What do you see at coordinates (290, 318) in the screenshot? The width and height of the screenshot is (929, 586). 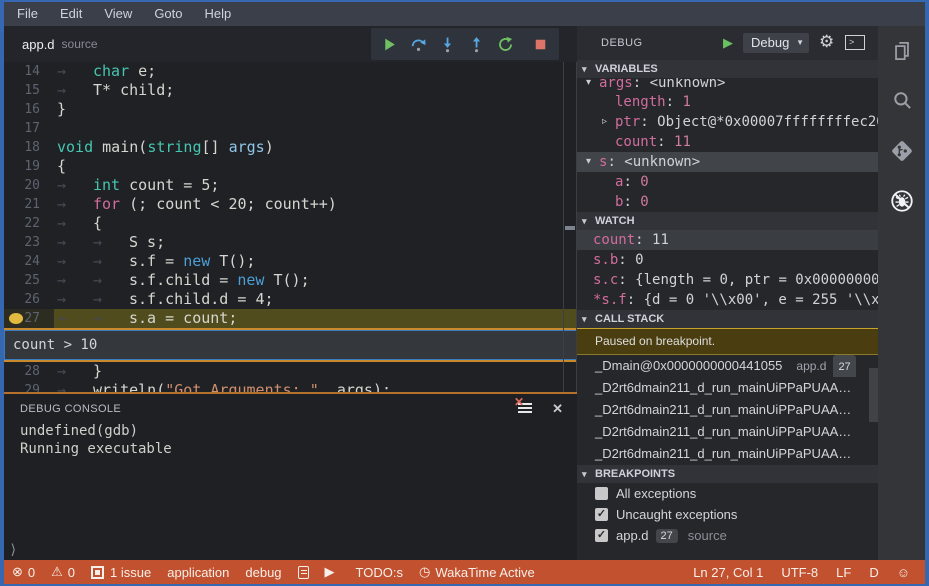 I see `code-line: 27 → → s.a = count;` at bounding box center [290, 318].